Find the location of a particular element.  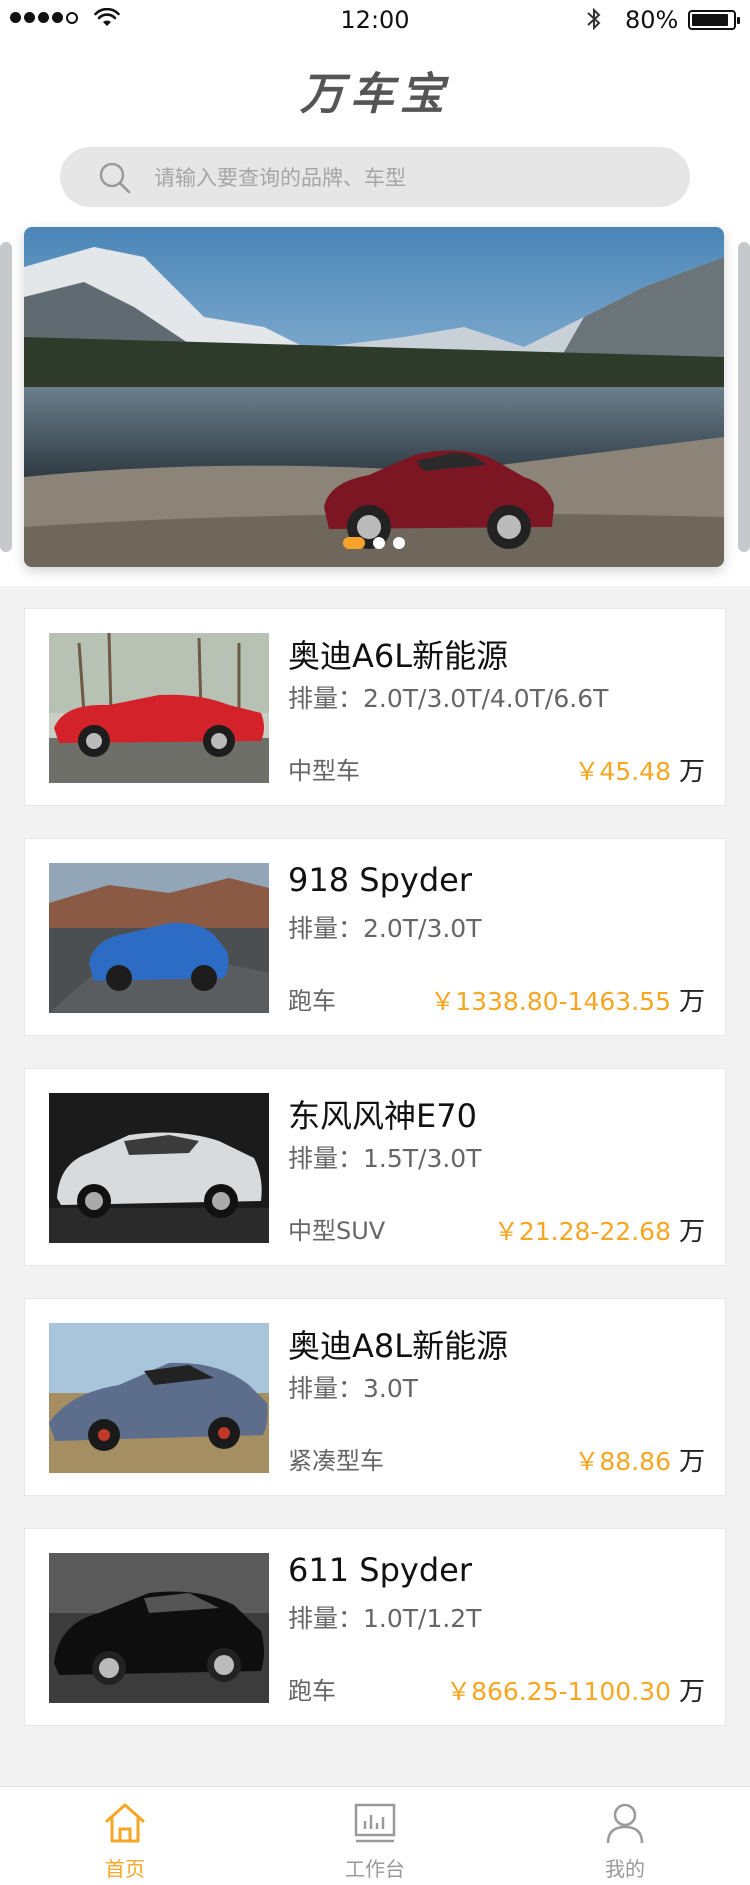

car-name: 奥迪A6L新能源 is located at coordinates (398, 656).